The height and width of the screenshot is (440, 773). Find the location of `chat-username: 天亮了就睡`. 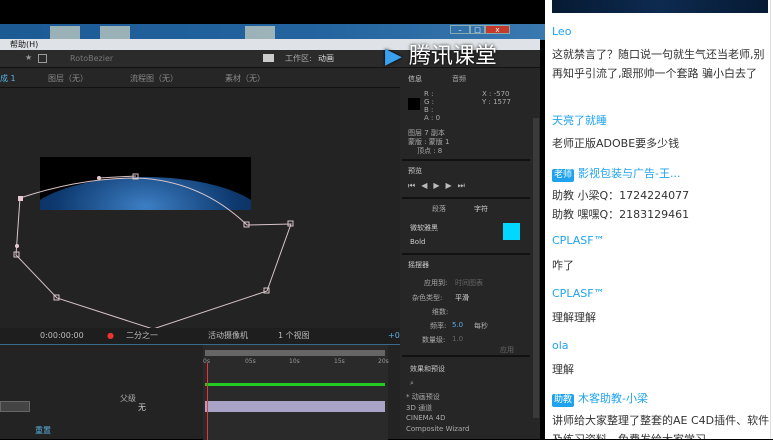

chat-username: 天亮了就睡 is located at coordinates (579, 120).